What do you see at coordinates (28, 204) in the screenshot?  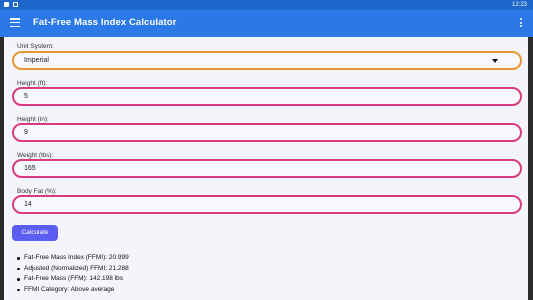 I see `body-fat-value: 14` at bounding box center [28, 204].